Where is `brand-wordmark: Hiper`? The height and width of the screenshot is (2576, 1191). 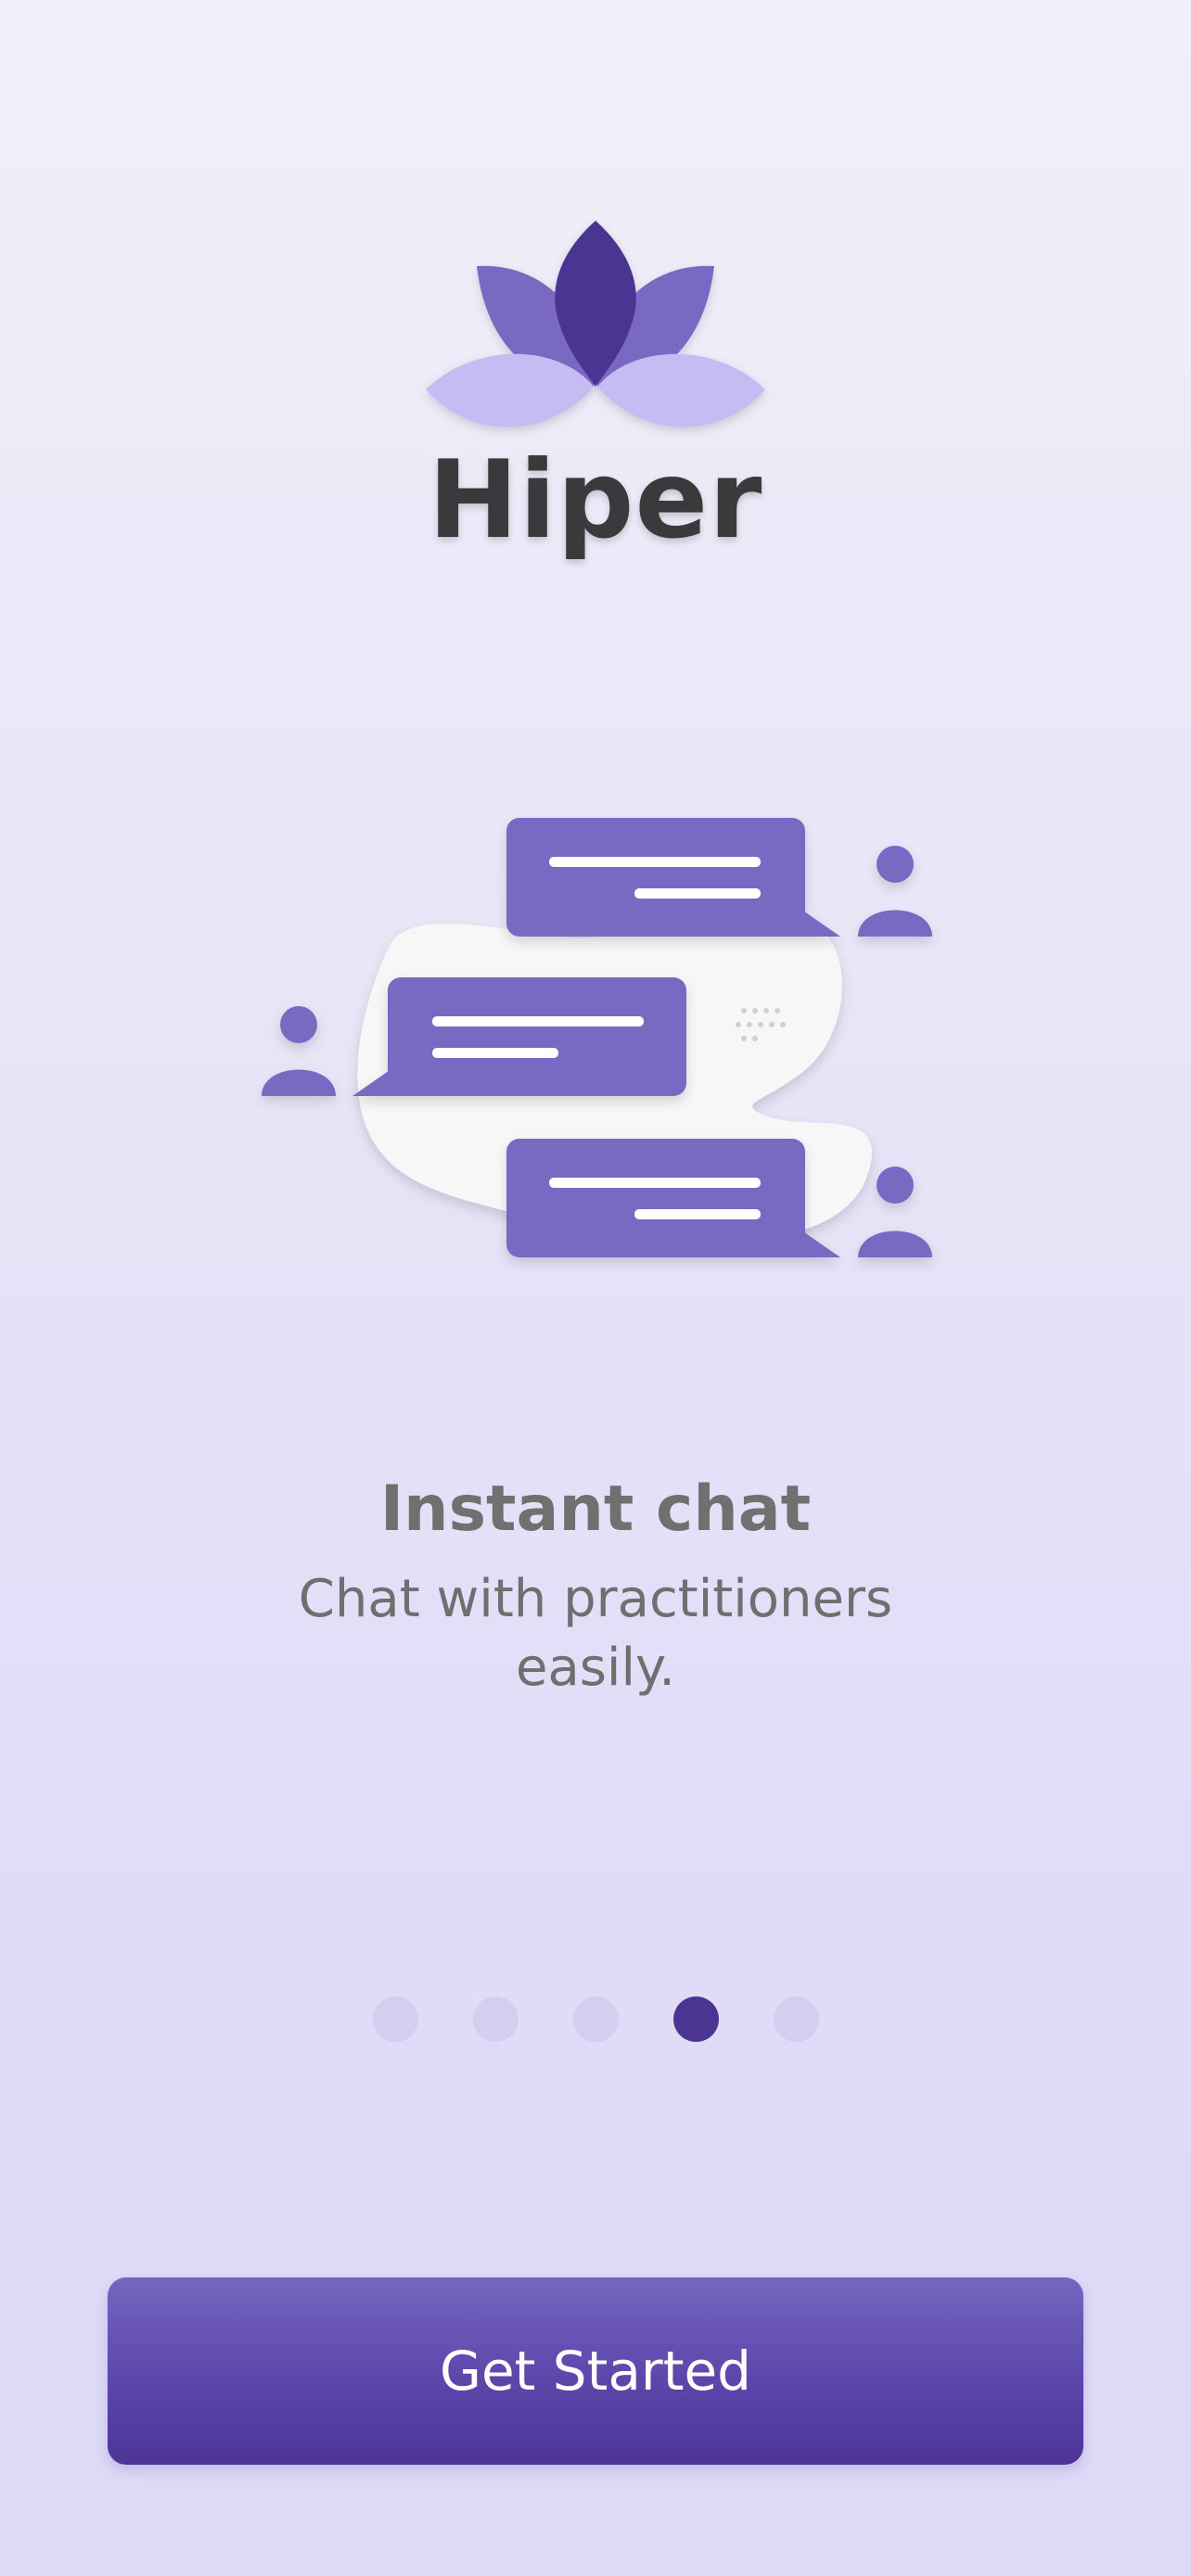
brand-wordmark: Hiper is located at coordinates (595, 501).